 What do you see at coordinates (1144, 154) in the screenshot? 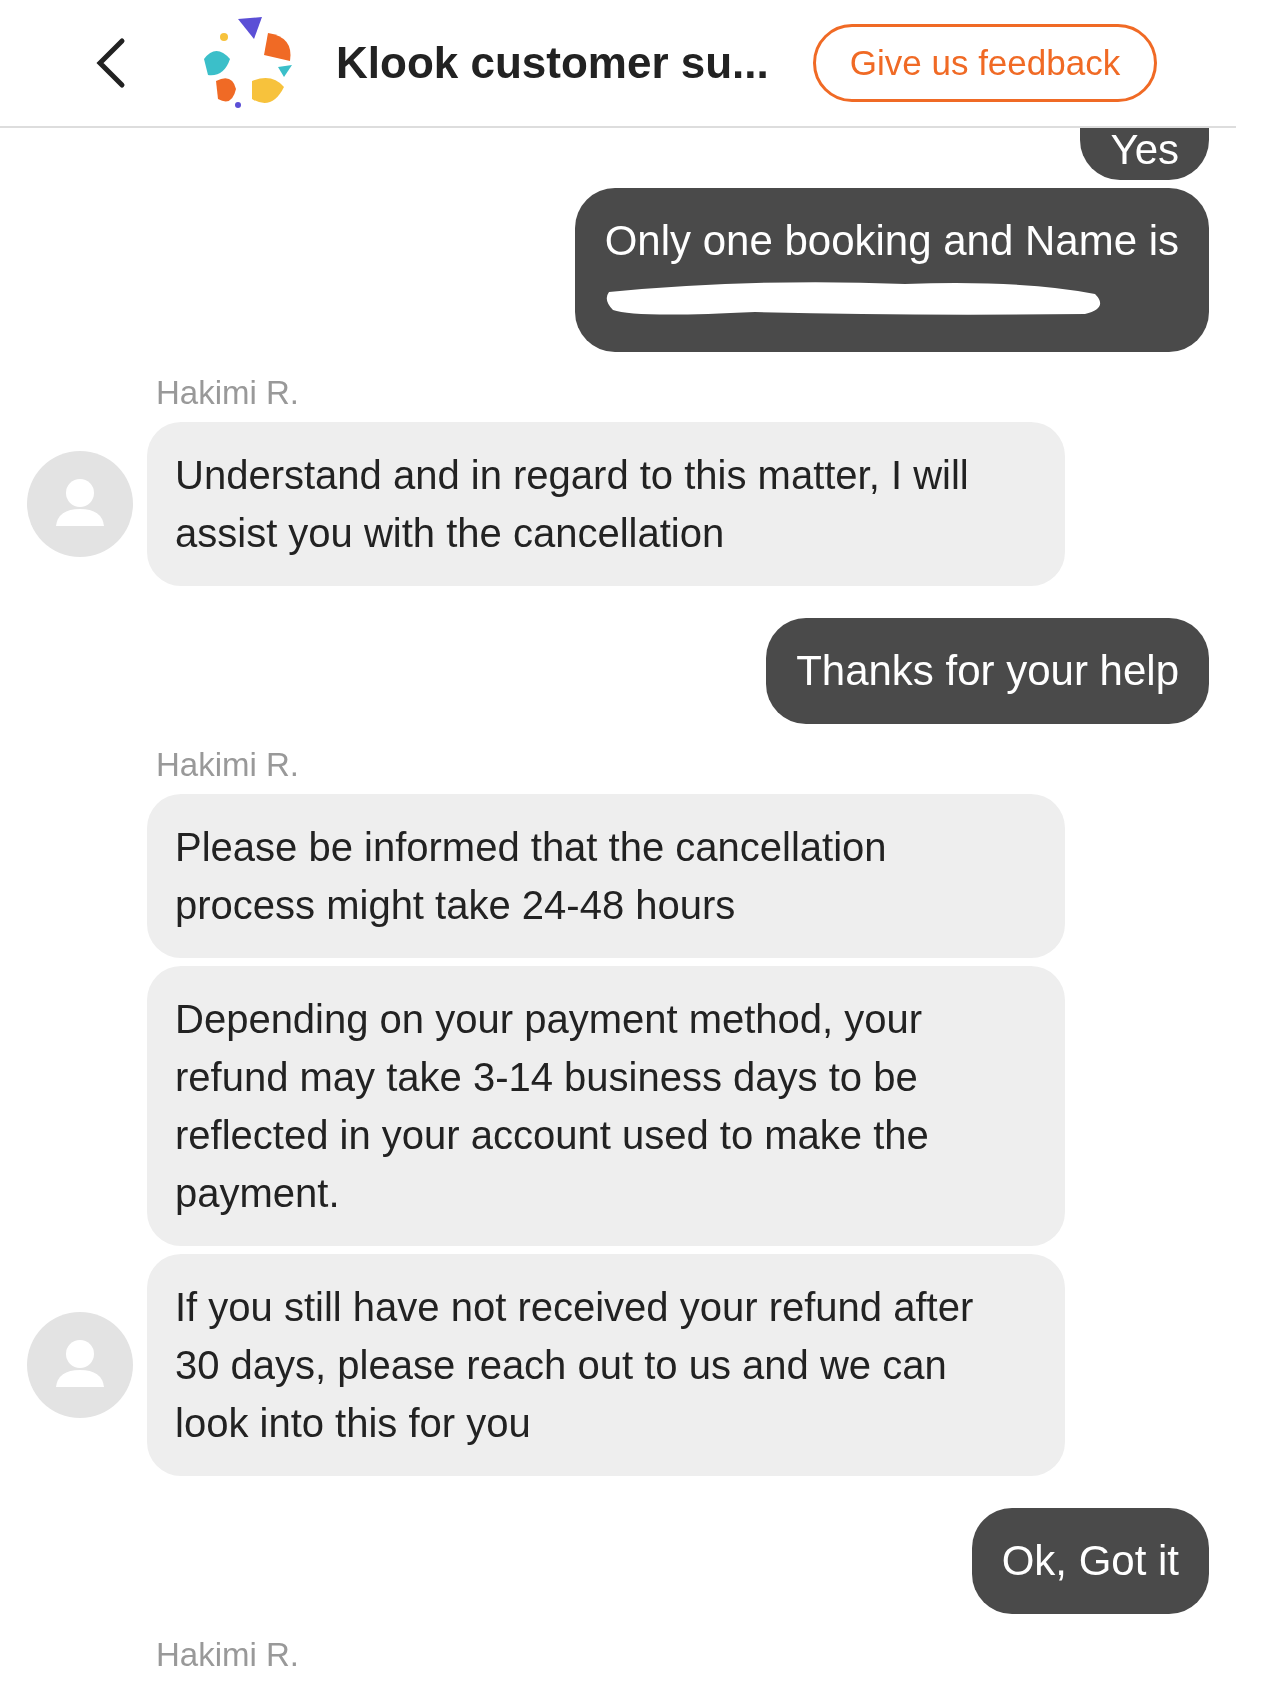
I see `message-bubble: Yes` at bounding box center [1144, 154].